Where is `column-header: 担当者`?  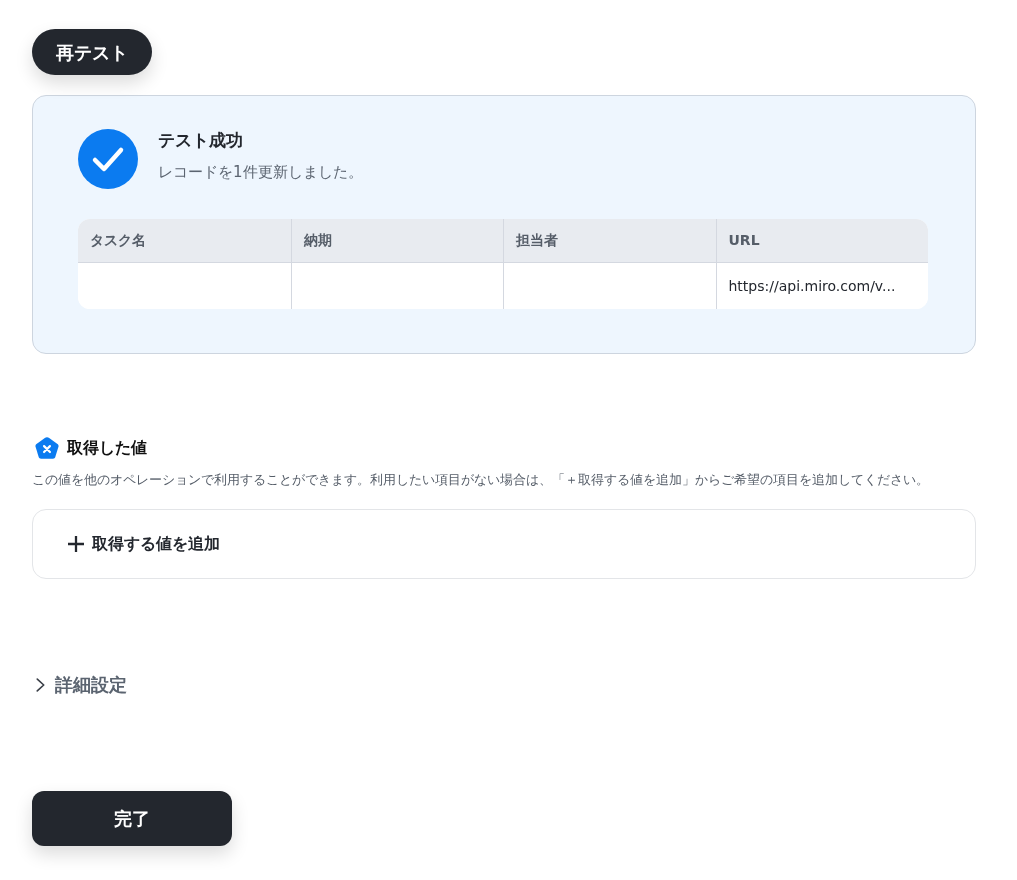 column-header: 担当者 is located at coordinates (609, 241).